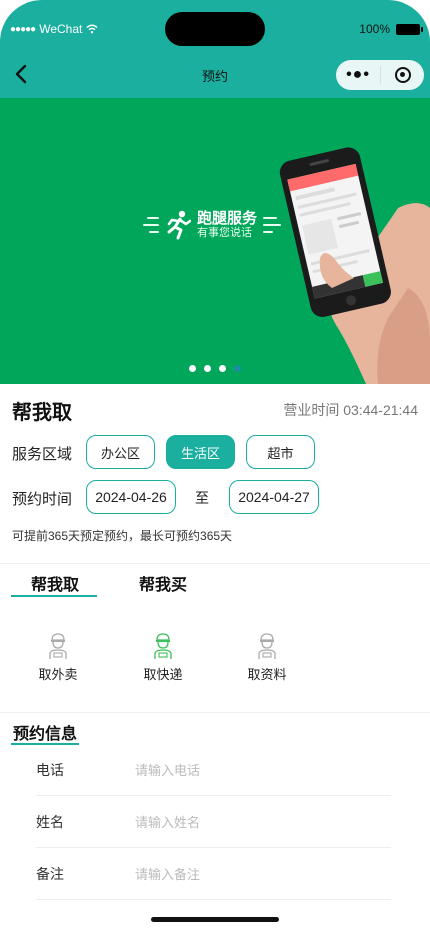 The height and width of the screenshot is (932, 430). I want to click on phone-label: 电话, so click(50, 770).